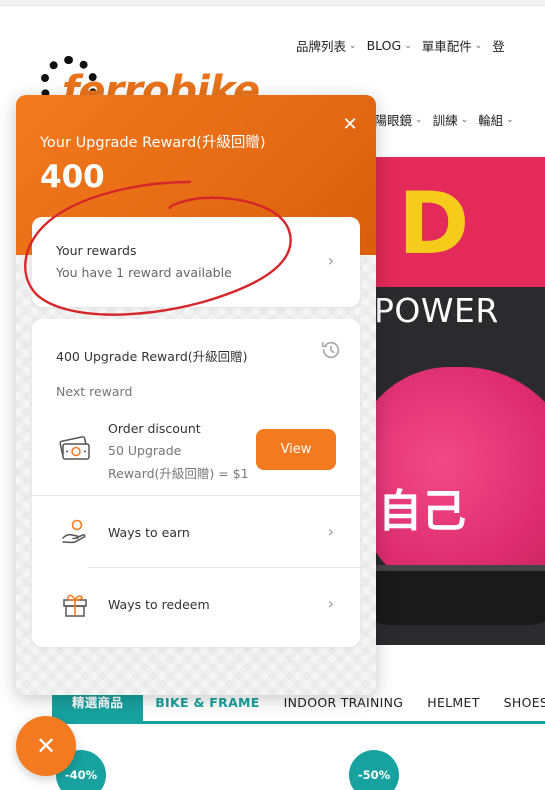 The image size is (545, 790). What do you see at coordinates (422, 511) in the screenshot?
I see `hero-cjk-text: 自己` at bounding box center [422, 511].